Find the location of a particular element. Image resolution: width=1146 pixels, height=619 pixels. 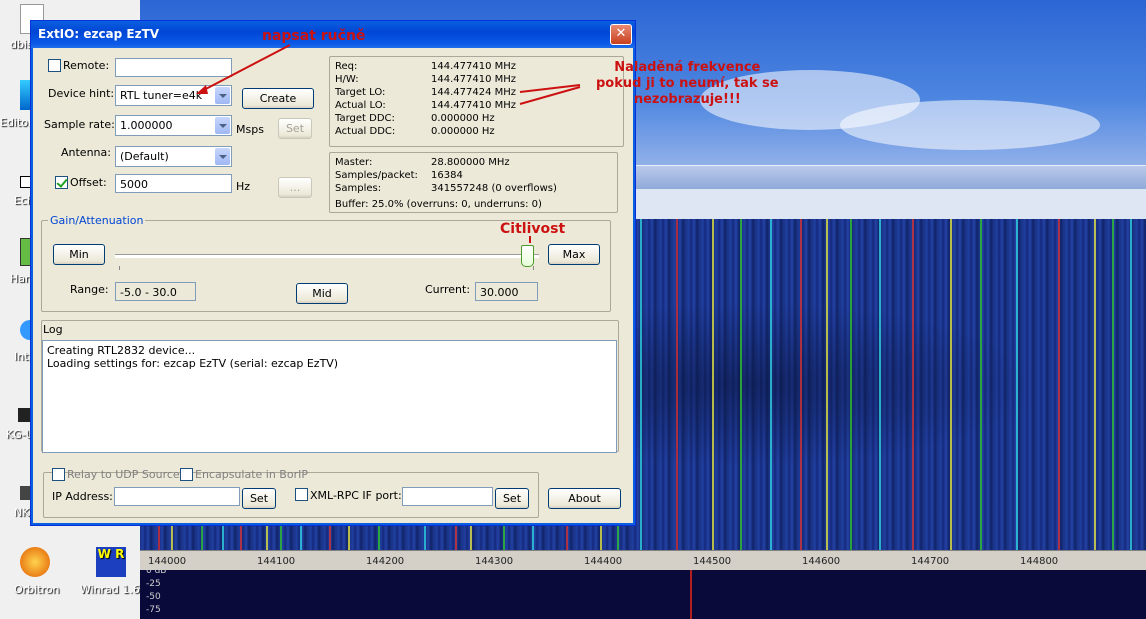

gain-mid-button: Mid is located at coordinates (322, 293).